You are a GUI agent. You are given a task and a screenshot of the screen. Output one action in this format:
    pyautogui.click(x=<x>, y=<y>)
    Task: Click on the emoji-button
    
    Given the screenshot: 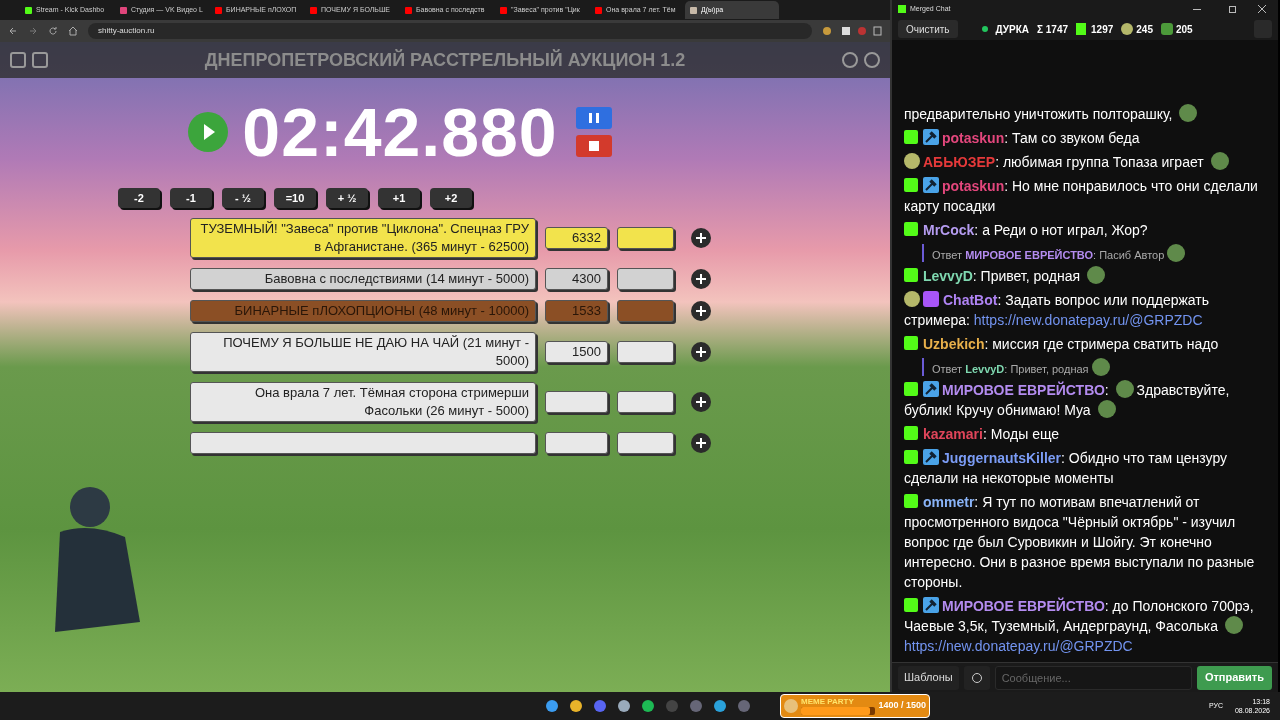 What is the action you would take?
    pyautogui.click(x=976, y=677)
    